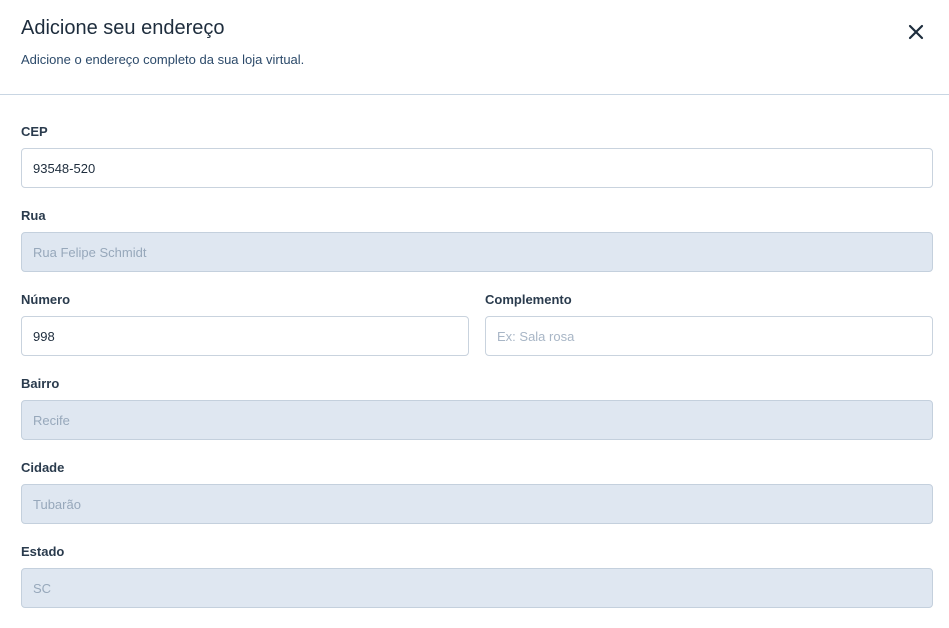 The image size is (949, 628). I want to click on cidade-input, so click(477, 504).